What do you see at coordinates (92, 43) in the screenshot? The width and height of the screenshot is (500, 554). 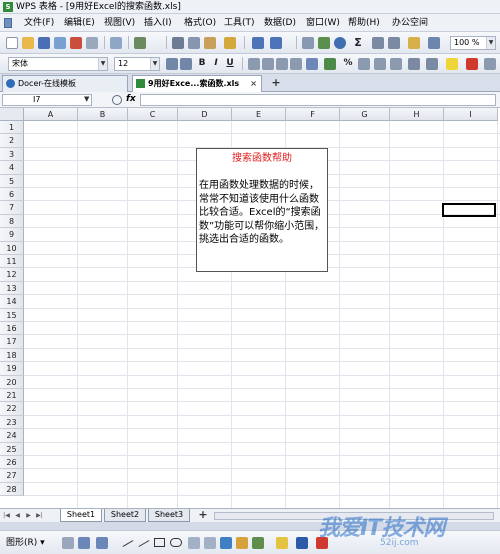 I see `print-icon` at bounding box center [92, 43].